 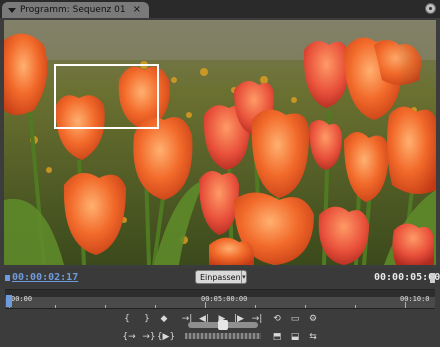 I want to click on ruler-label-middle: 00:05:00:00, so click(x=224, y=299).